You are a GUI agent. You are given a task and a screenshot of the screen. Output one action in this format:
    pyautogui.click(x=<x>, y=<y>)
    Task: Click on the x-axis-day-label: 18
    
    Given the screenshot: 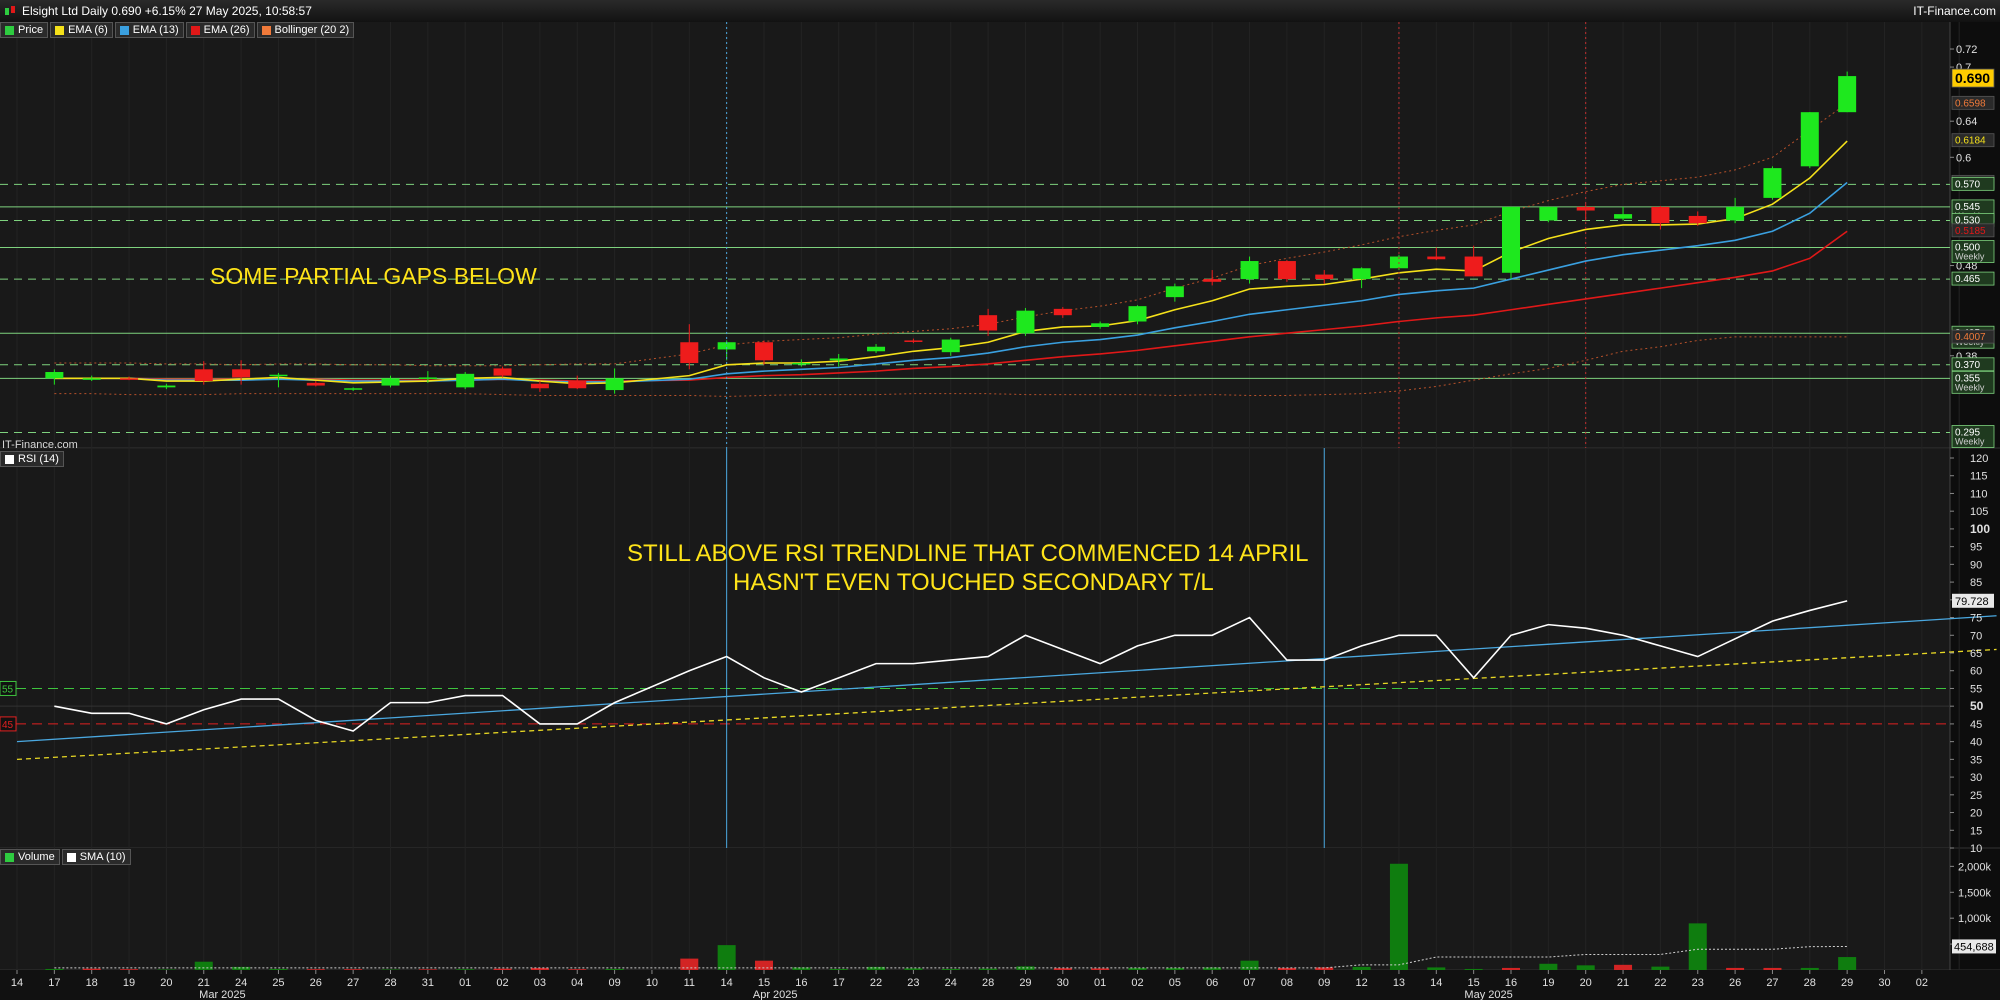 What is the action you would take?
    pyautogui.click(x=92, y=983)
    